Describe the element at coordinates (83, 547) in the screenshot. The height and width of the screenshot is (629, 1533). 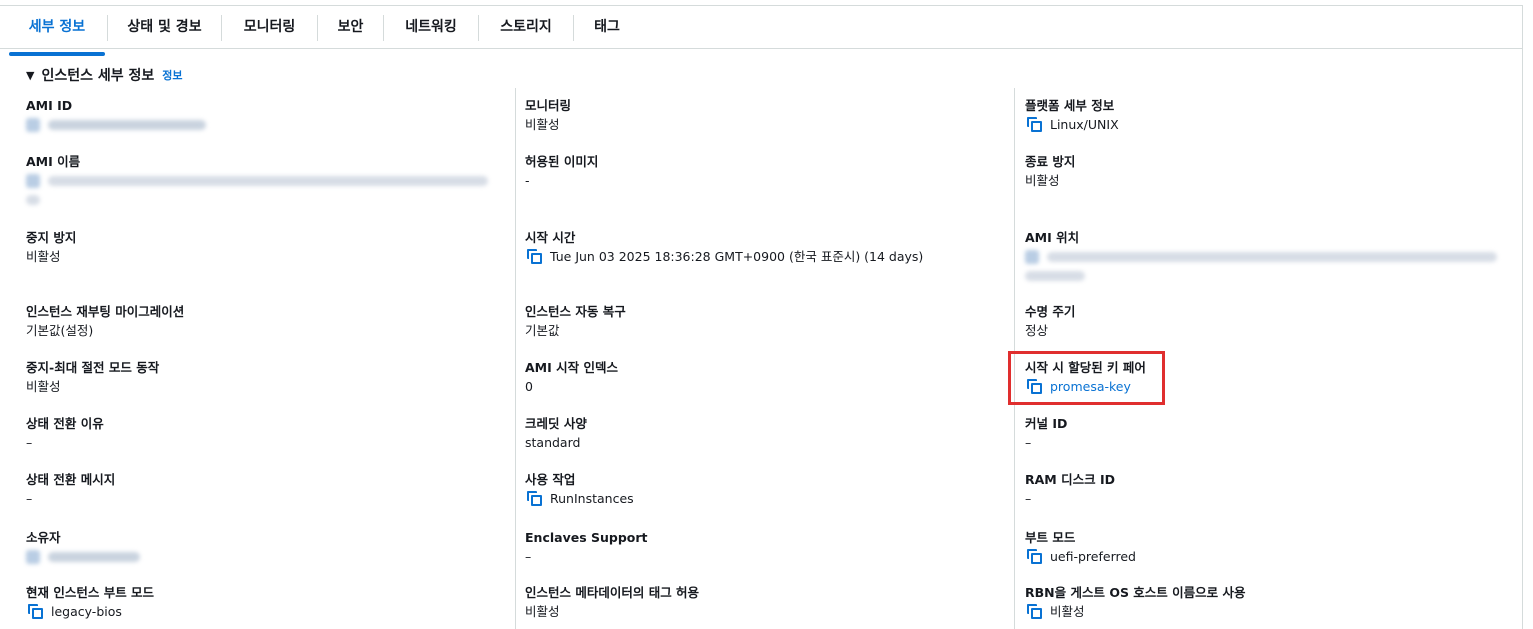
I see `field-owner: 소유자` at that location.